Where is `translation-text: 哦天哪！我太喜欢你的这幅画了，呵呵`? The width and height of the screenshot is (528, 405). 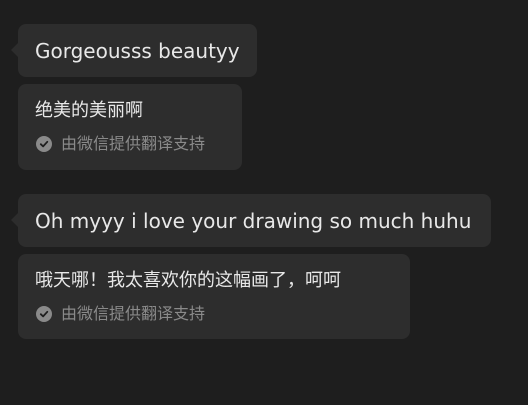 translation-text: 哦天哪！我太喜欢你的这幅画了，呵呵 is located at coordinates (188, 280).